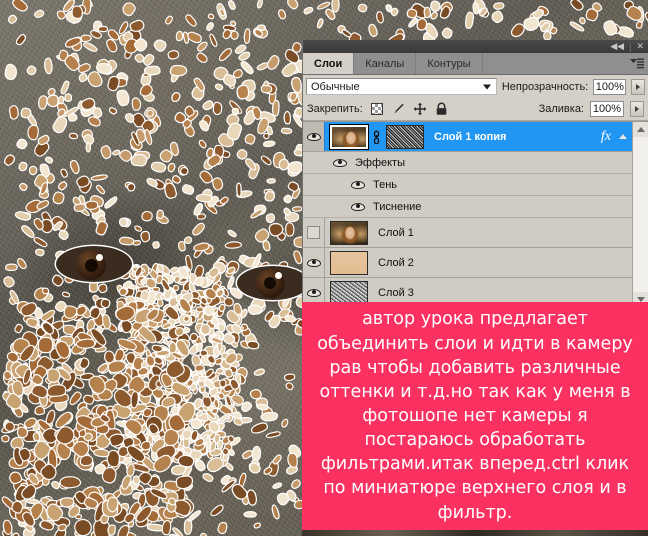 This screenshot has height=536, width=648. I want to click on layer-row-selected: Слой 1 копия fx, so click(467, 137).